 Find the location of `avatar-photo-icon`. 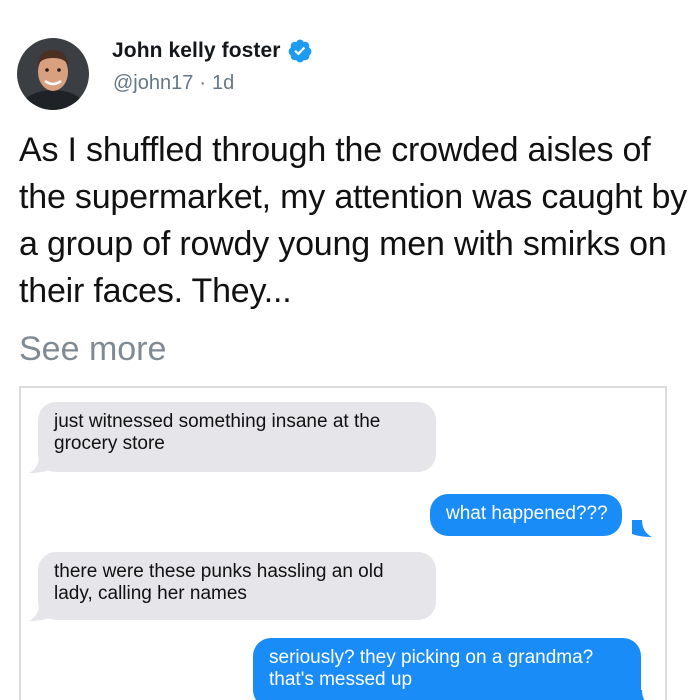

avatar-photo-icon is located at coordinates (53, 74).